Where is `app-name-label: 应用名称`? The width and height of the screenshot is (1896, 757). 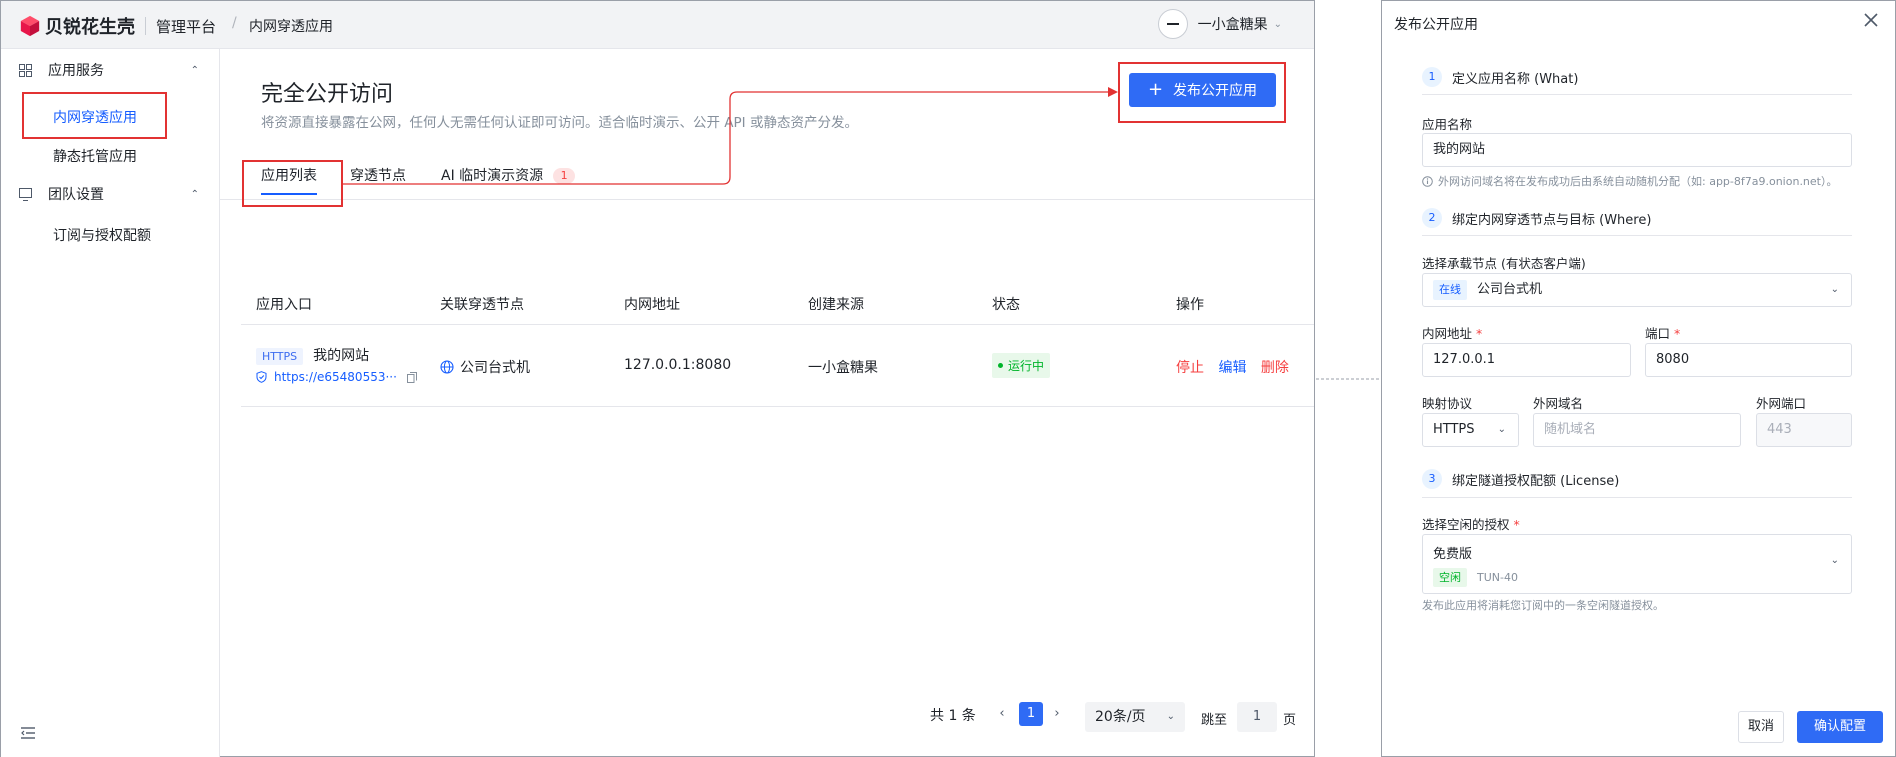
app-name-label: 应用名称 is located at coordinates (1447, 124).